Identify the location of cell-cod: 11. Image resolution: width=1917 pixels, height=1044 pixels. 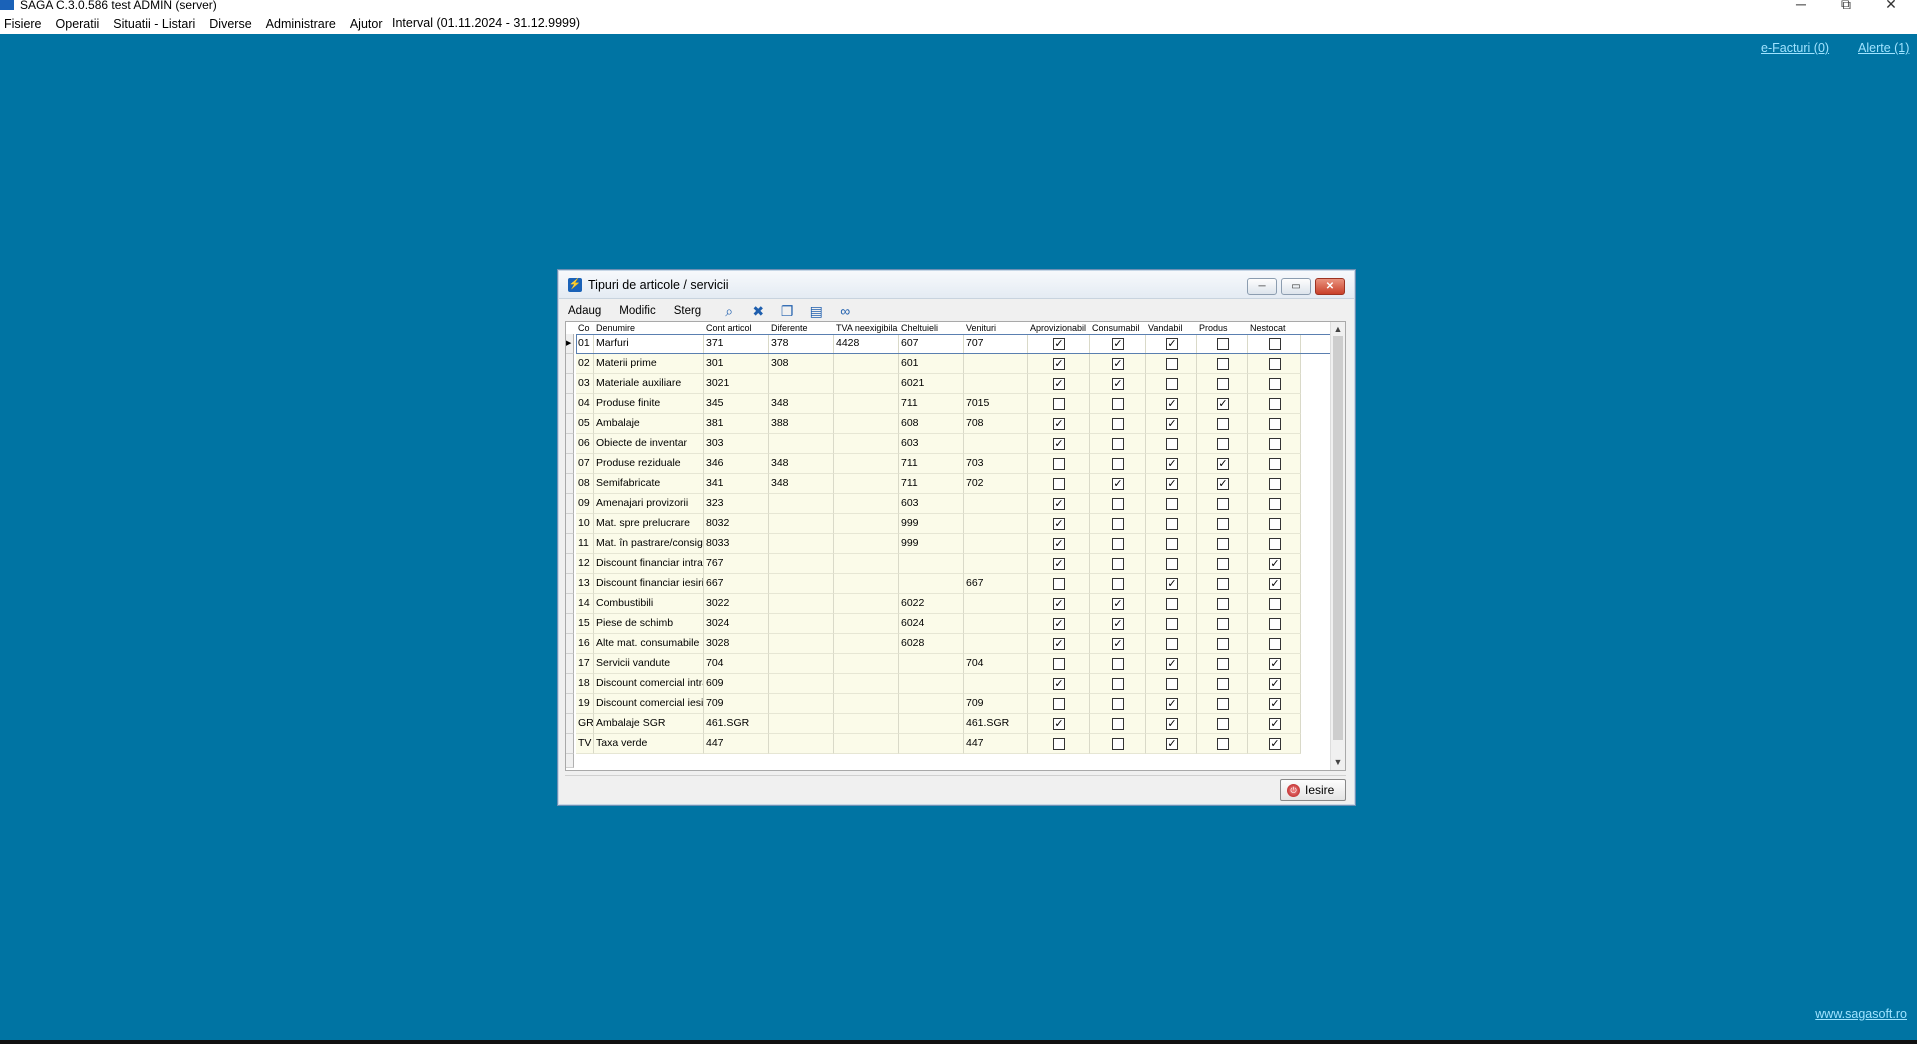
(585, 544).